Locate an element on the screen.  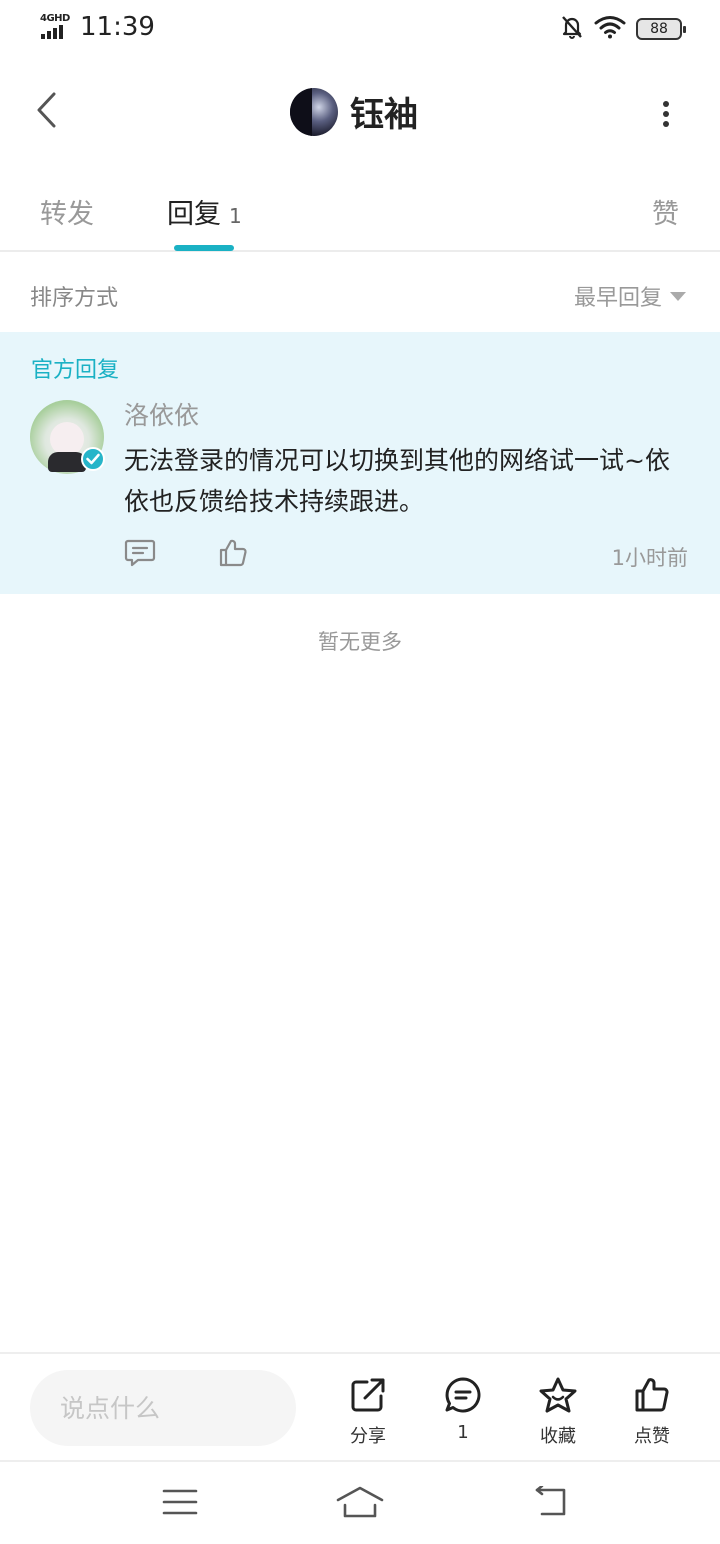
battery-level: 88 is located at coordinates (659, 29).